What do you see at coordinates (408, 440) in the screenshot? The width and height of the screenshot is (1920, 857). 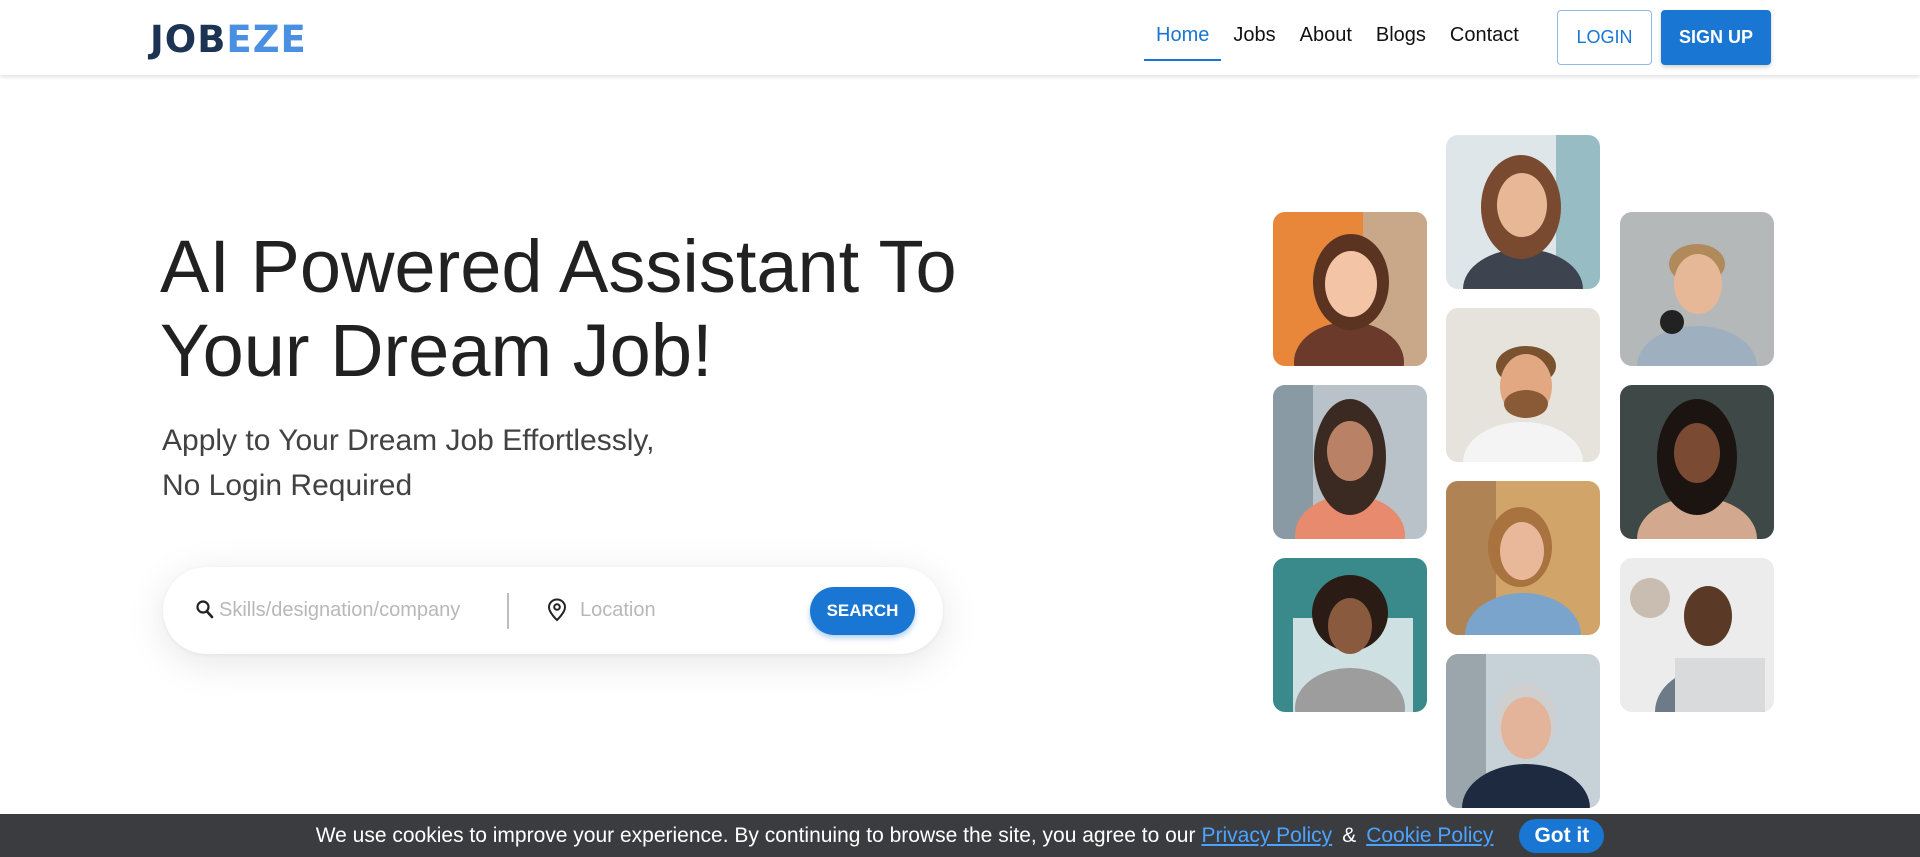 I see `hero-subtitle-line-1: Apply to Your Dream Job Effortlessly,` at bounding box center [408, 440].